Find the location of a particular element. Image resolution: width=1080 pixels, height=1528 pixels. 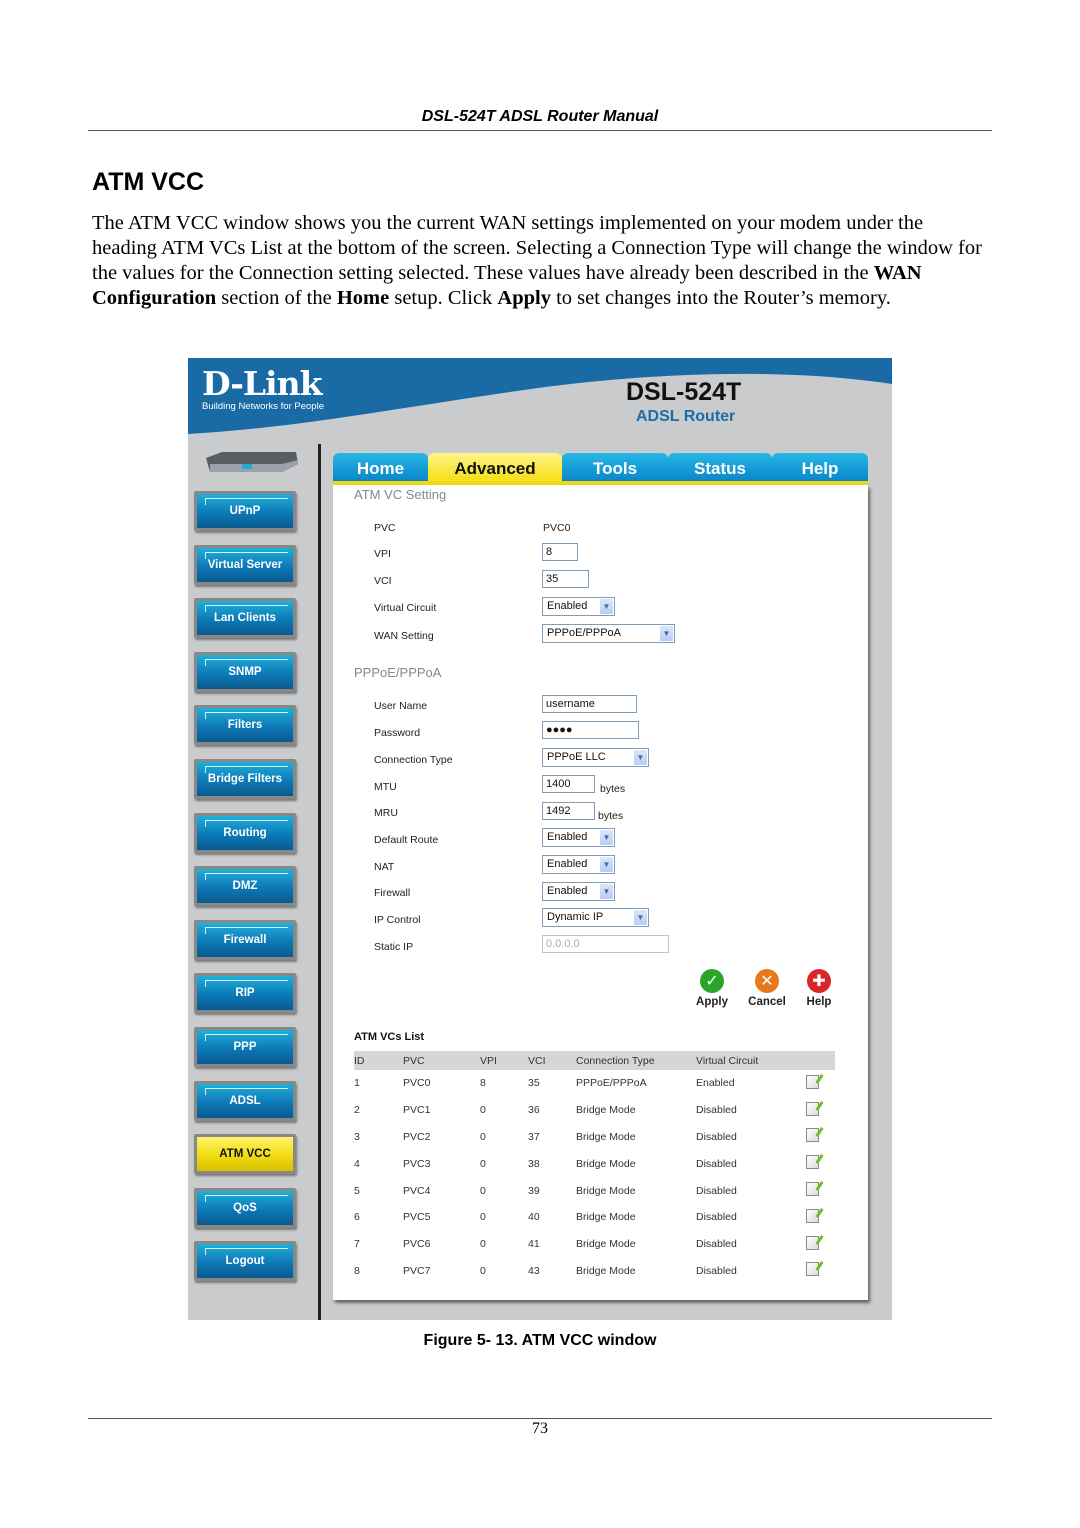

sidebar-item-label: Routing is located at coordinates (245, 832).